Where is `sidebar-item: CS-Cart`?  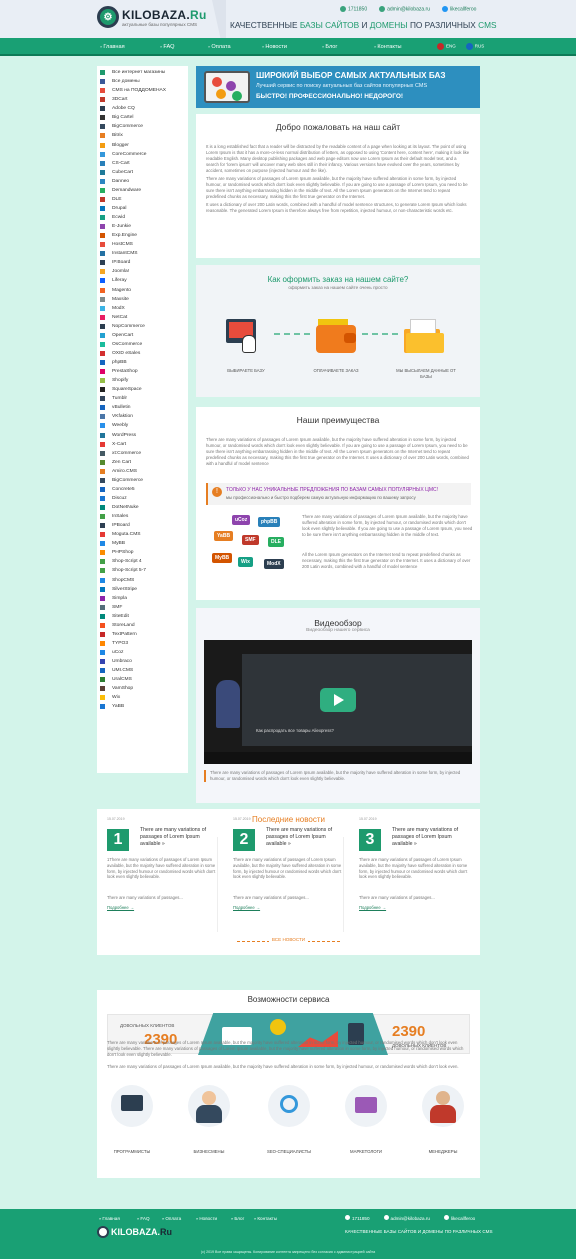 sidebar-item: CS-Cart is located at coordinates (142, 163).